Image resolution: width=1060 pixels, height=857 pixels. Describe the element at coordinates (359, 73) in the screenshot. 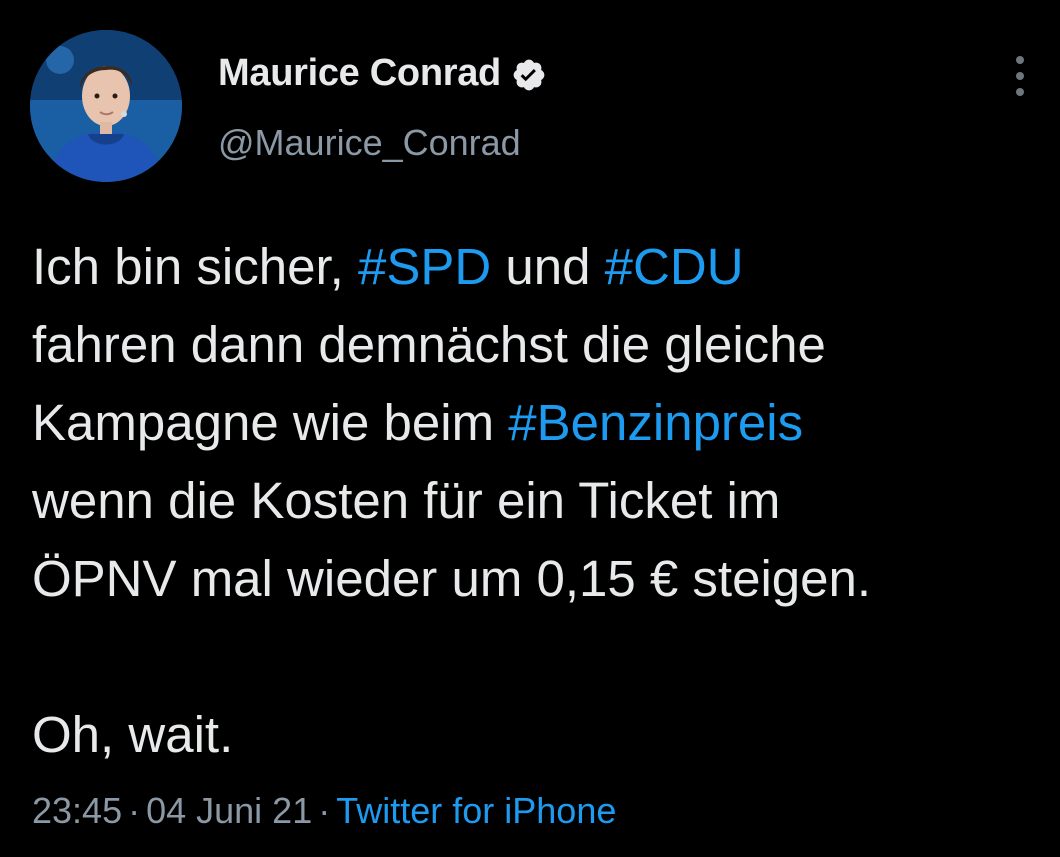

I see `author-name: Maurice Conrad` at that location.